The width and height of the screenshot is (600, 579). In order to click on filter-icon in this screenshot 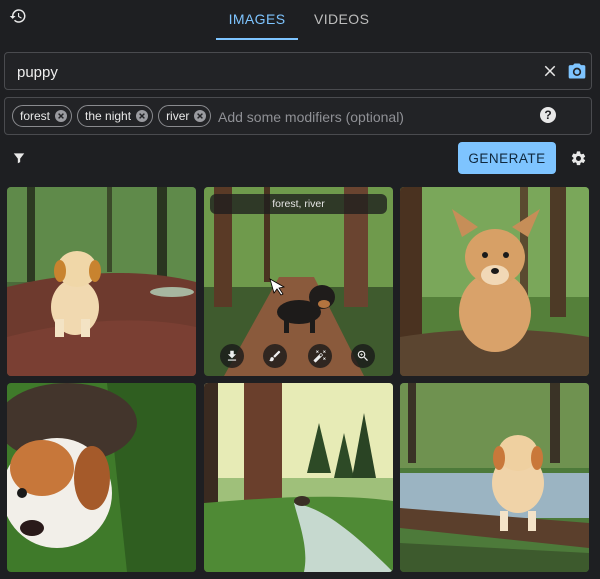, I will do `click(20, 158)`.